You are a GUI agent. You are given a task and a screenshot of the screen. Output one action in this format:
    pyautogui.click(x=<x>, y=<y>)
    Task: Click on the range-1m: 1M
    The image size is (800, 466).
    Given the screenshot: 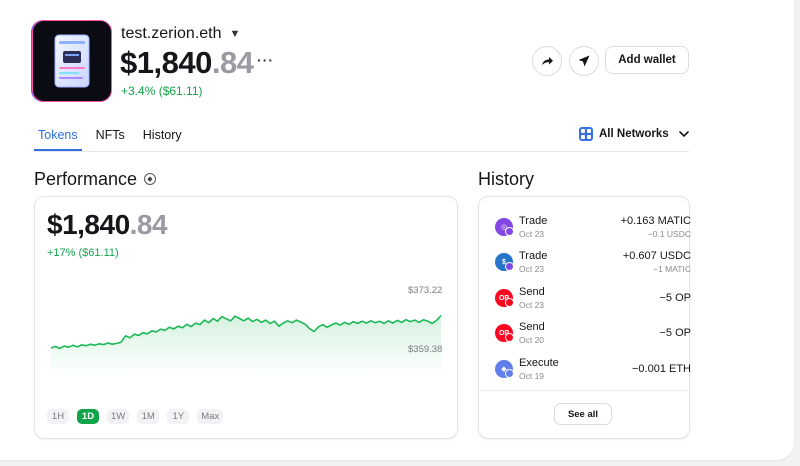 What is the action you would take?
    pyautogui.click(x=148, y=416)
    